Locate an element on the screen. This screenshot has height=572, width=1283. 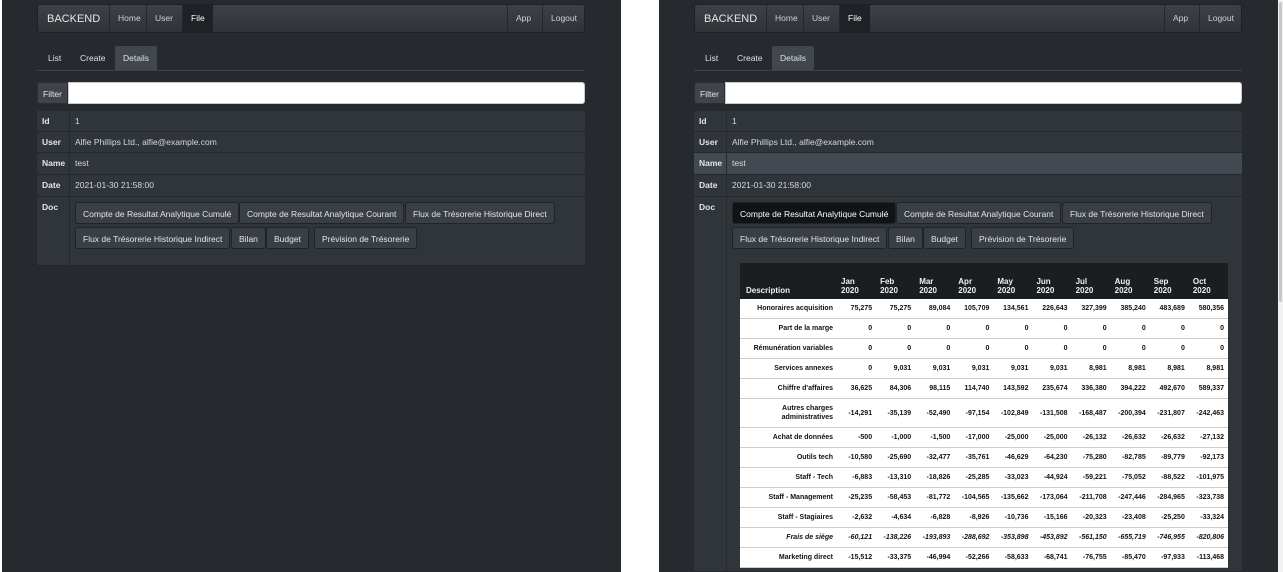
table-cell: 105,709 is located at coordinates (974, 309).